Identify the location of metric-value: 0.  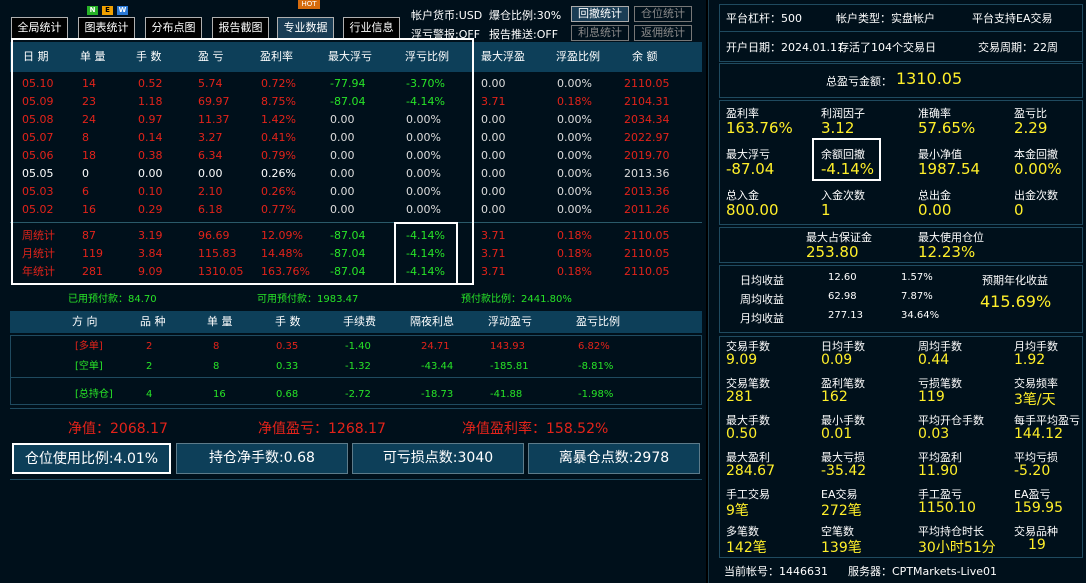
(1019, 210).